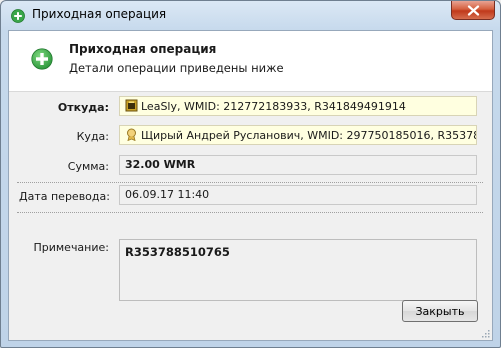  Describe the element at coordinates (83, 107) in the screenshot. I see `from-label: Откуда:` at that location.